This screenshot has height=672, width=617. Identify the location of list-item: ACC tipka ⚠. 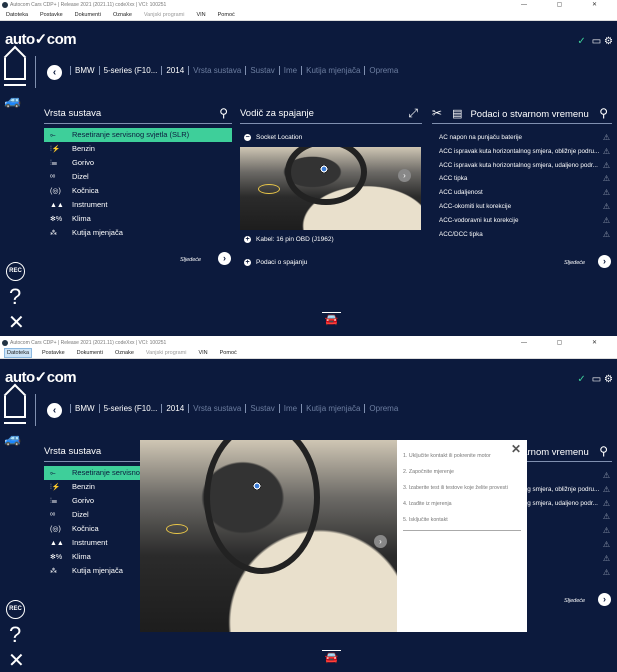
(522, 179).